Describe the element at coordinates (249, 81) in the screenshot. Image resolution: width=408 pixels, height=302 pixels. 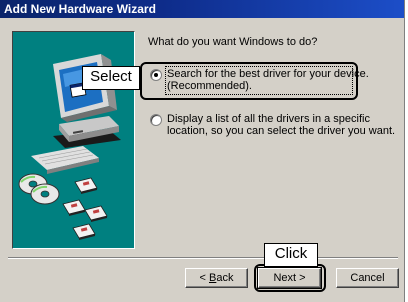
I see `select-highlight-frame` at that location.